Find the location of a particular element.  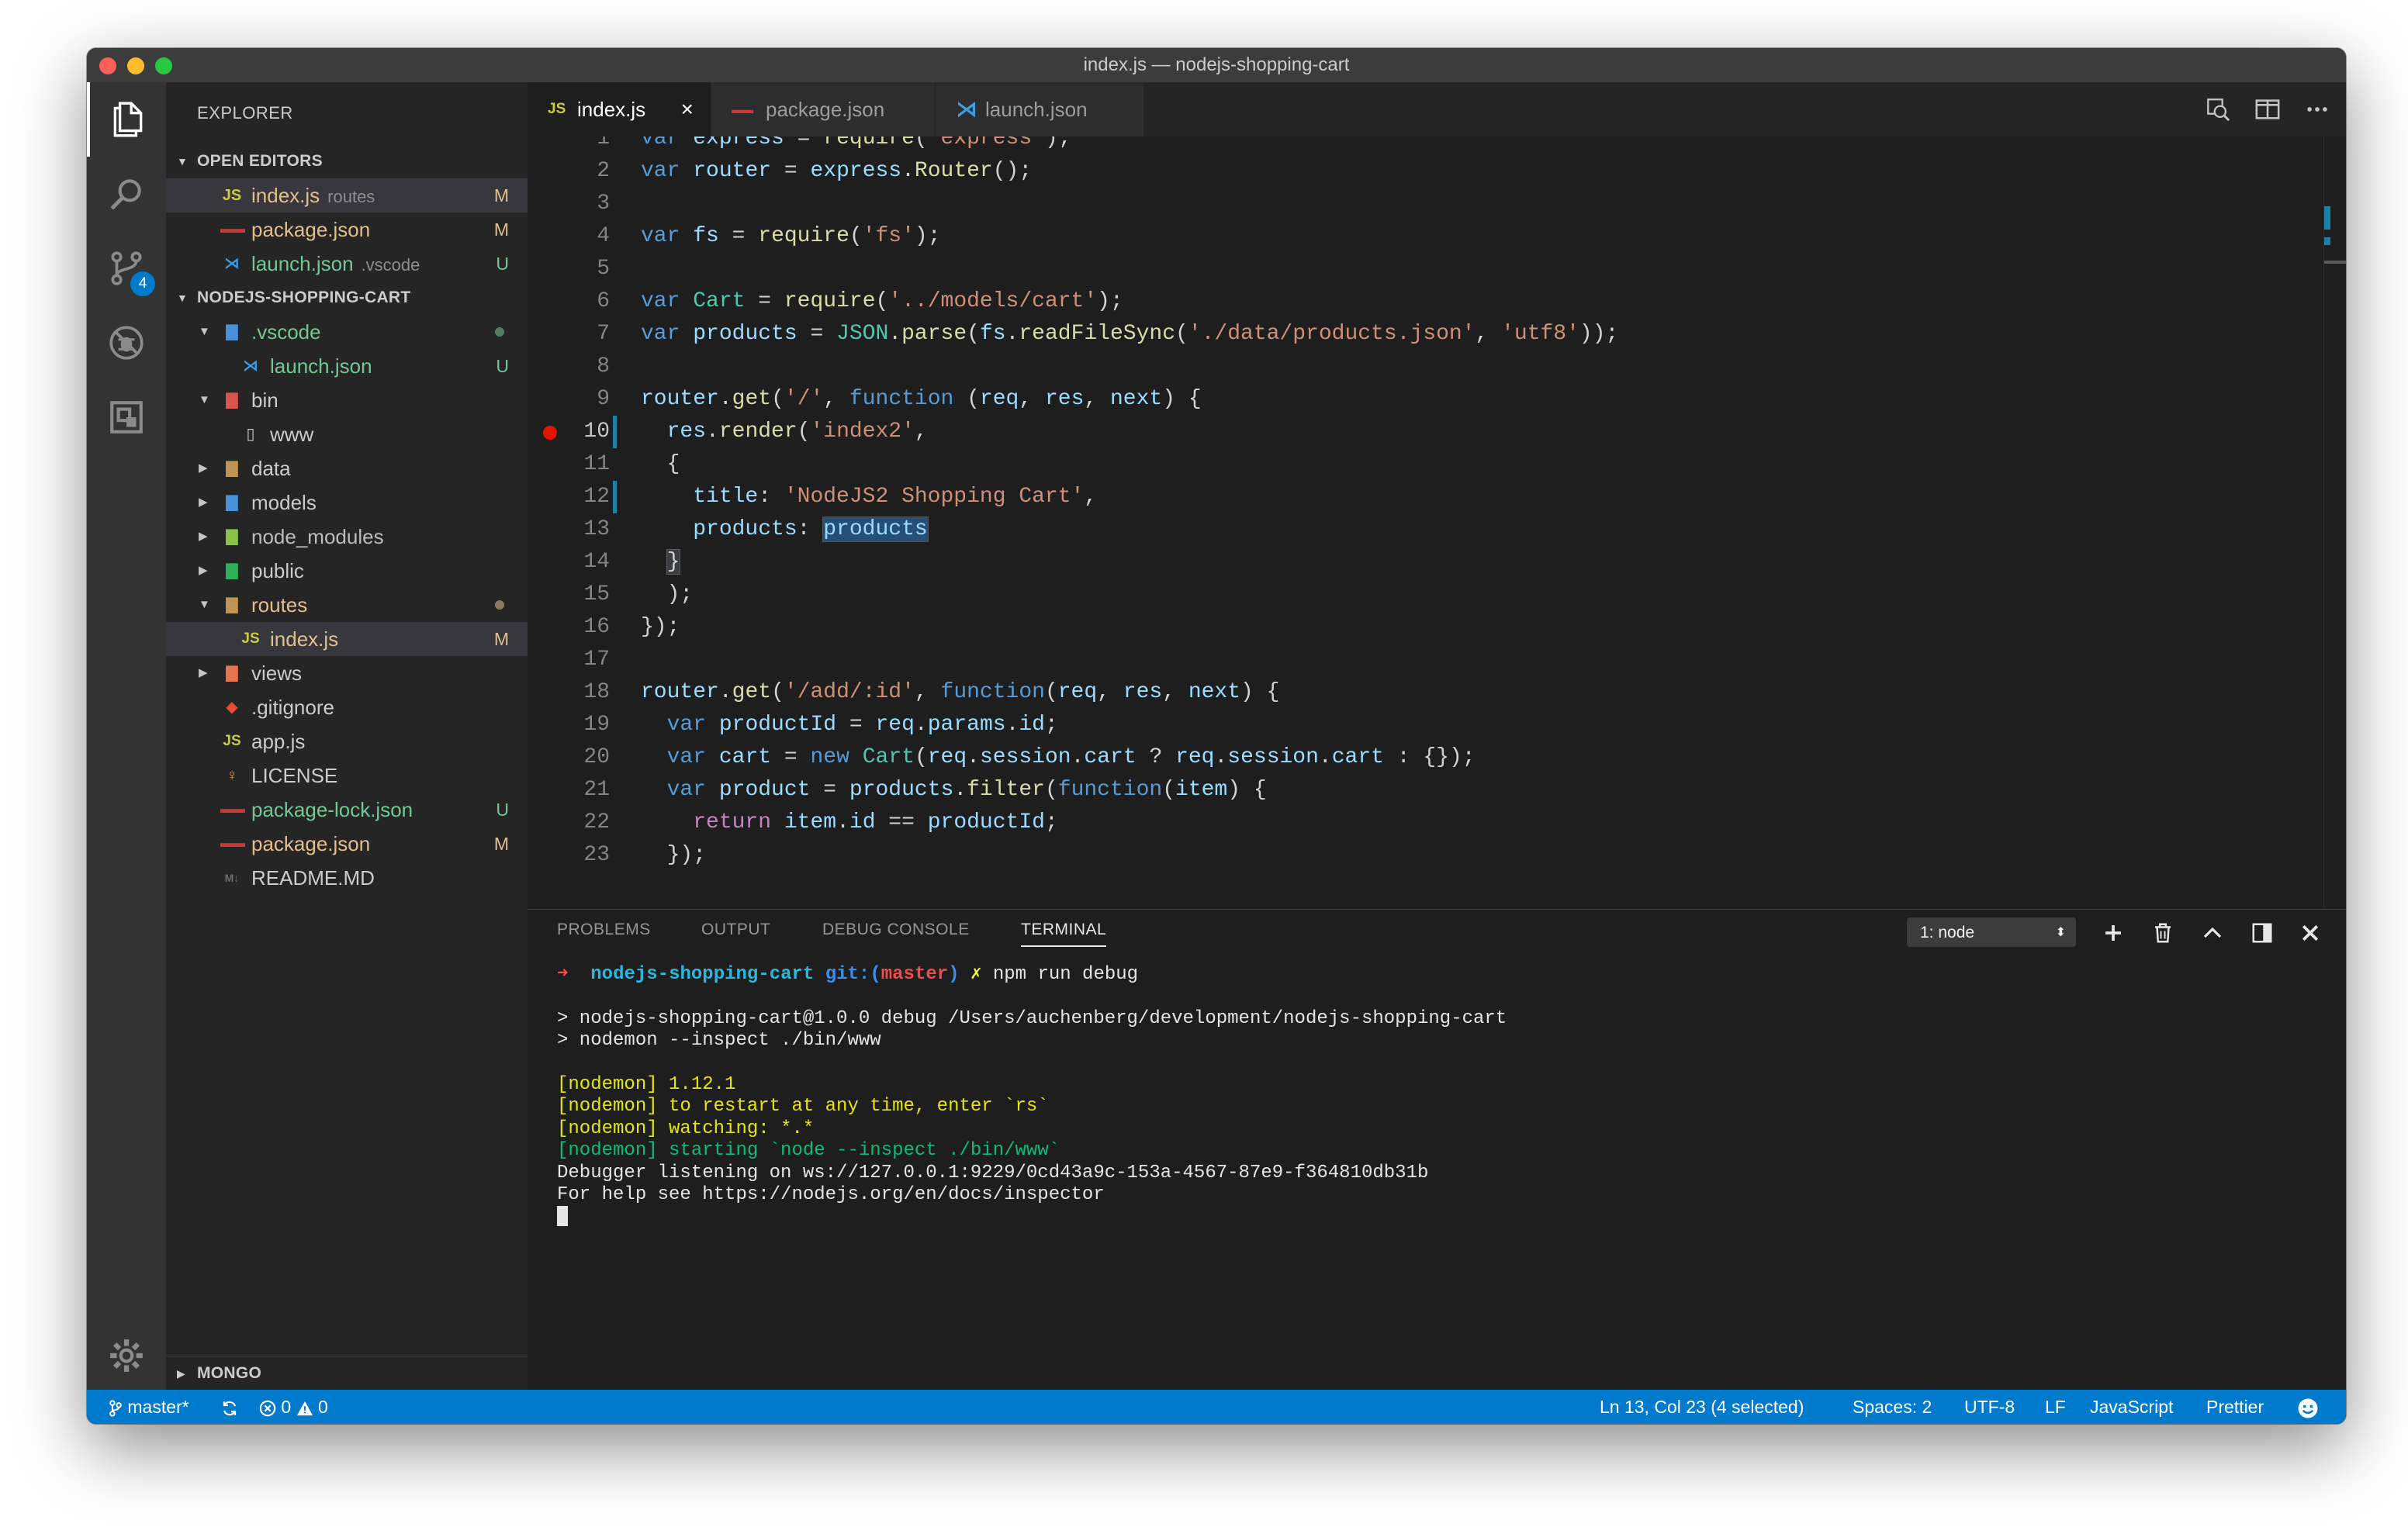

kill-terminal-button is located at coordinates (2162, 933).